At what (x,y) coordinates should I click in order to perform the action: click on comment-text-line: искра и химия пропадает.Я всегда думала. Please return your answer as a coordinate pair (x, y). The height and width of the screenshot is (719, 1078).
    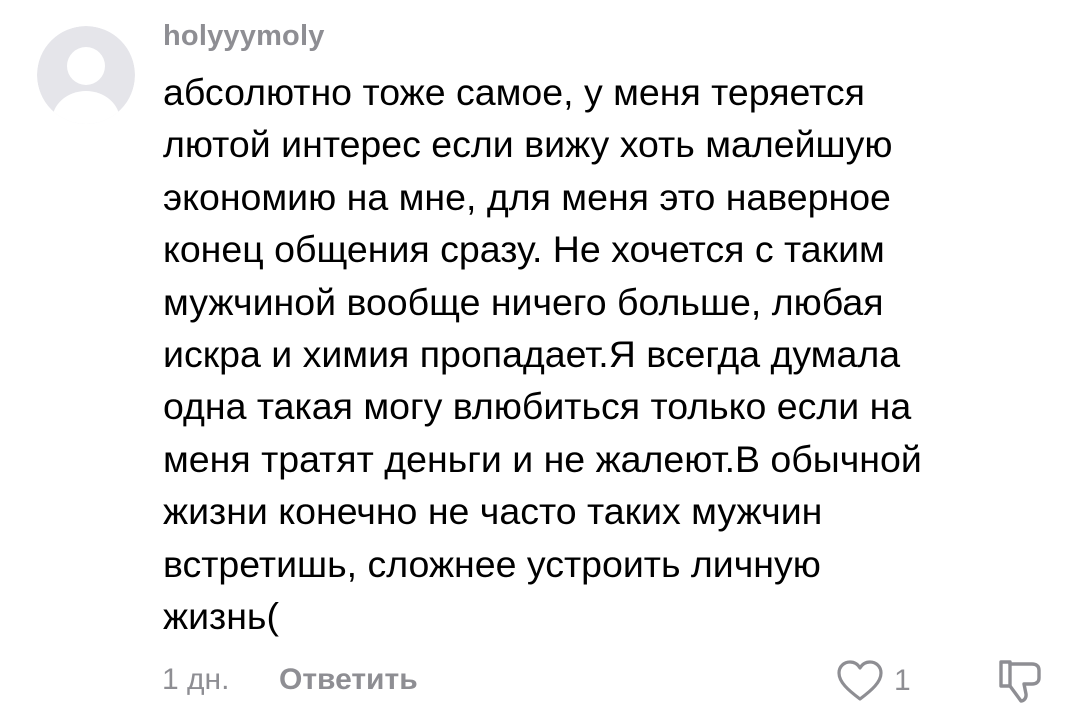
    Looking at the image, I should click on (532, 354).